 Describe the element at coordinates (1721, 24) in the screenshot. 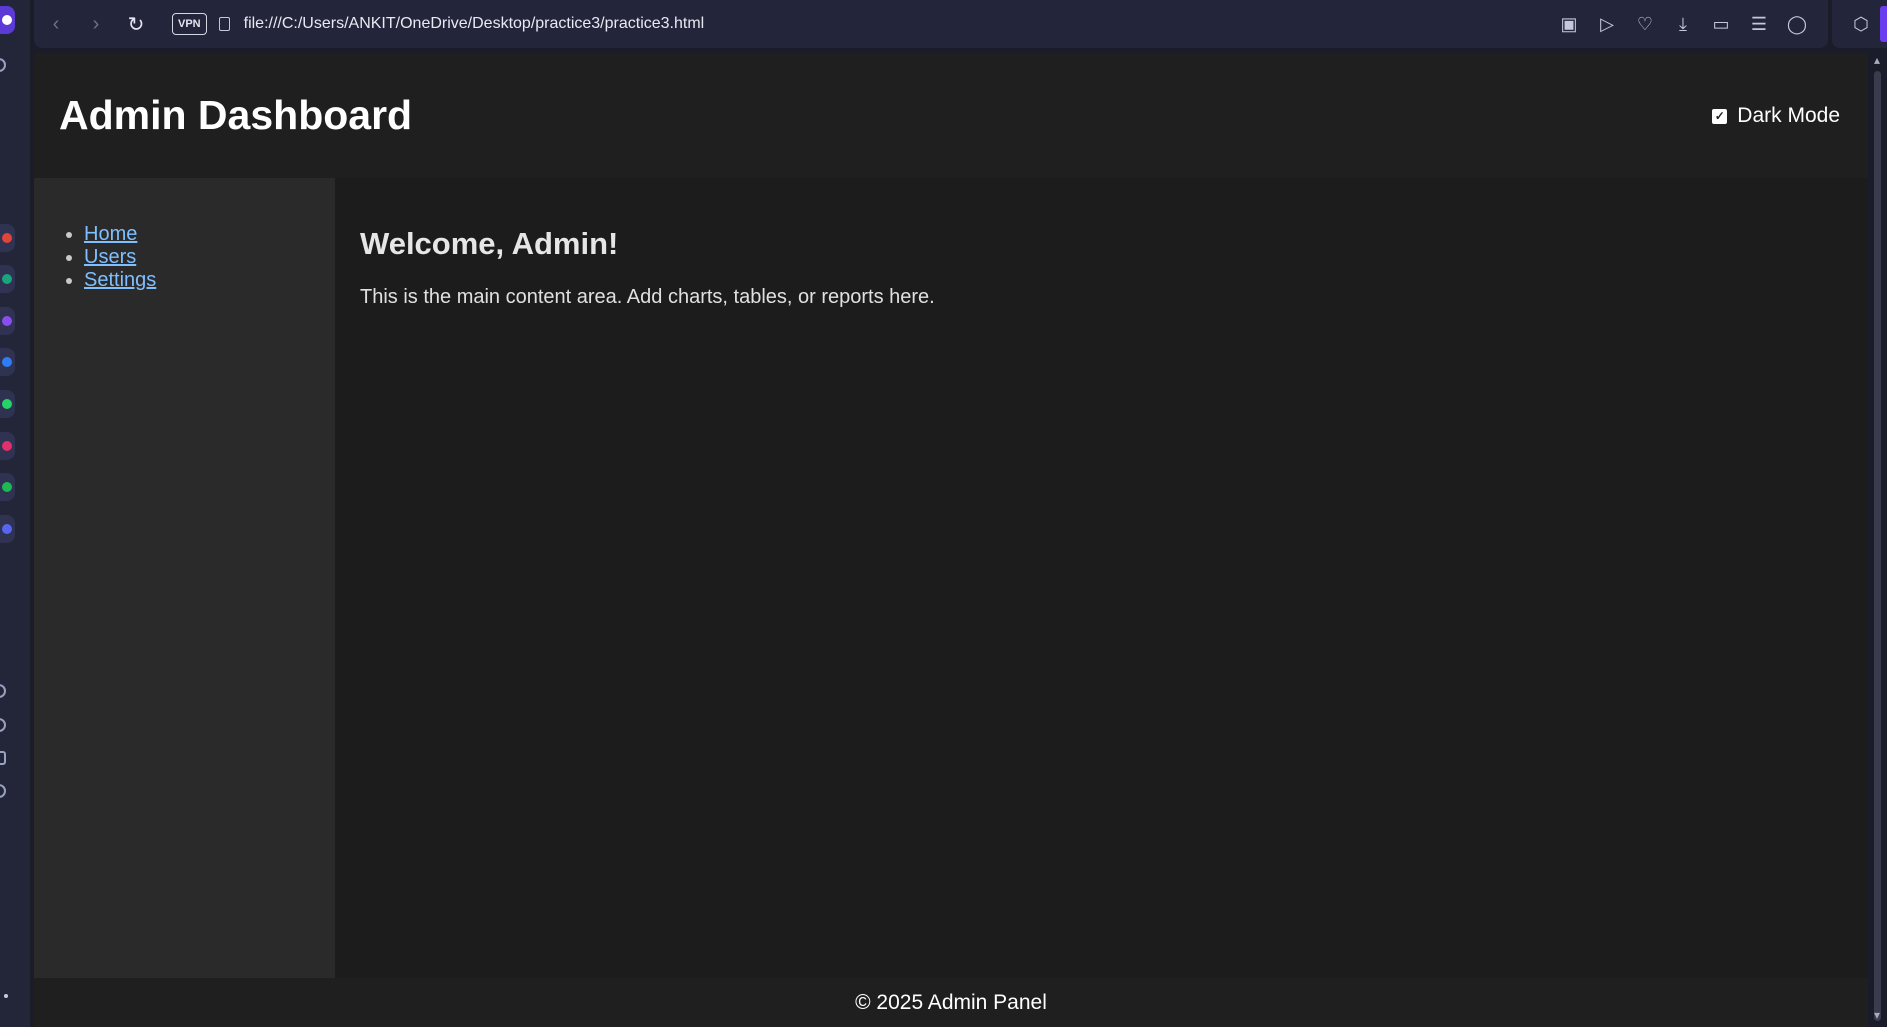

I see `battery-saver-icon: ▭` at that location.